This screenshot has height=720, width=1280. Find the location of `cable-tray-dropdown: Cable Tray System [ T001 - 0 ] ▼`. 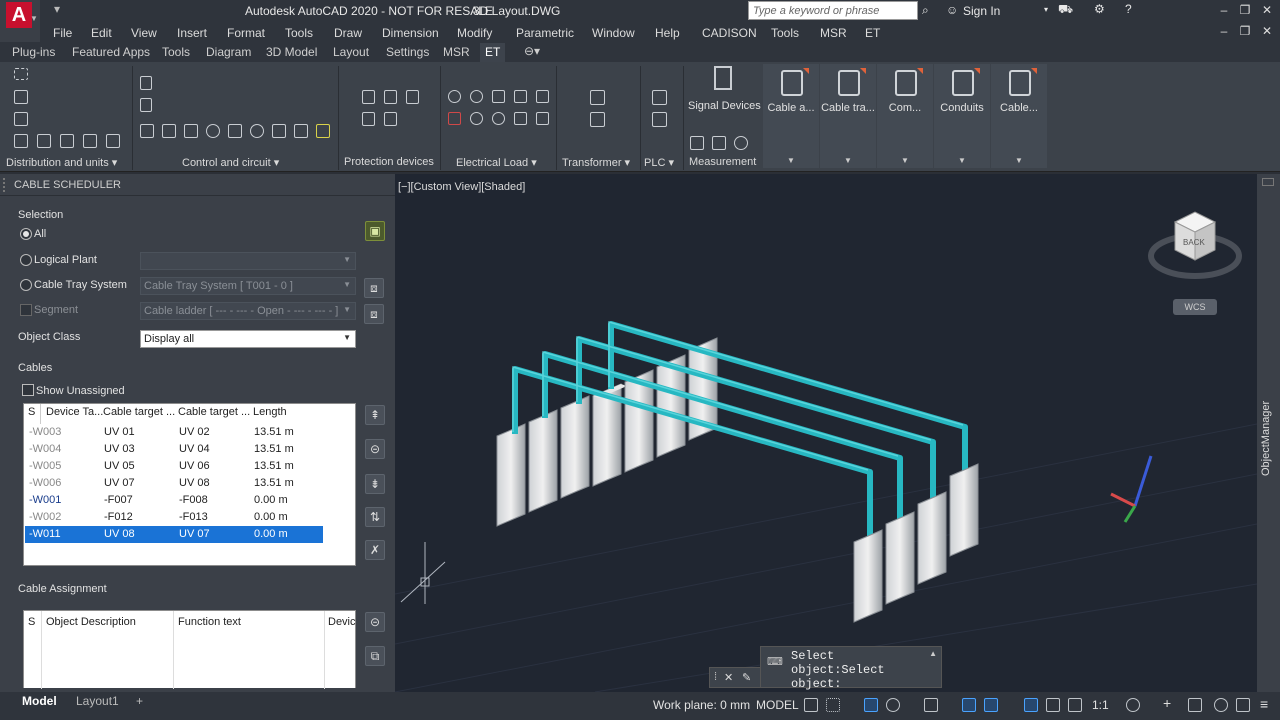

cable-tray-dropdown: Cable Tray System [ T001 - 0 ] ▼ is located at coordinates (248, 286).